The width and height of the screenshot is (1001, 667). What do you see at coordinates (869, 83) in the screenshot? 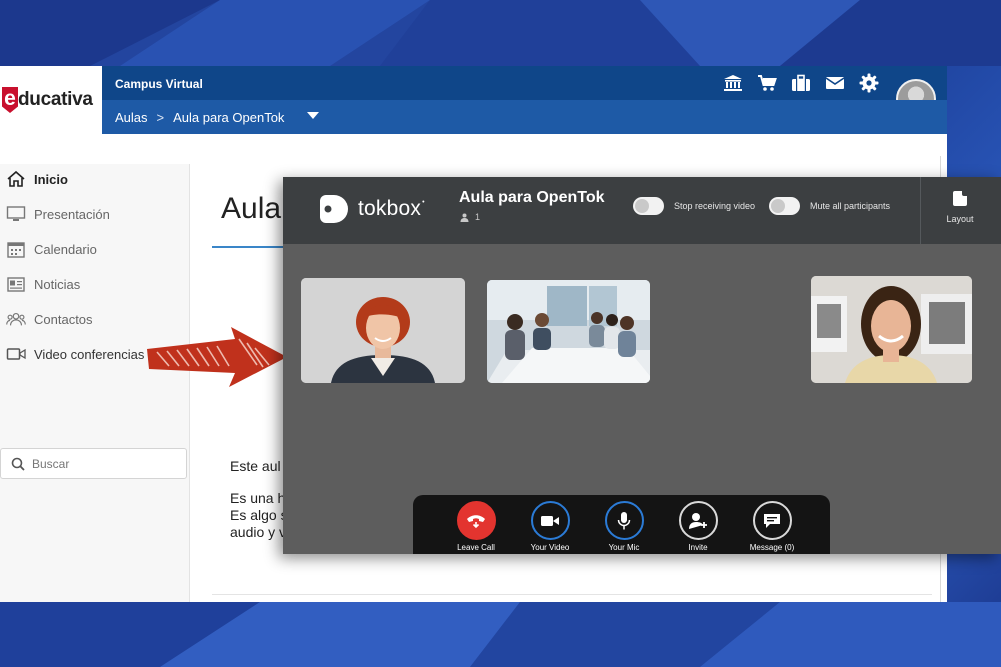
I see `gear-icon` at bounding box center [869, 83].